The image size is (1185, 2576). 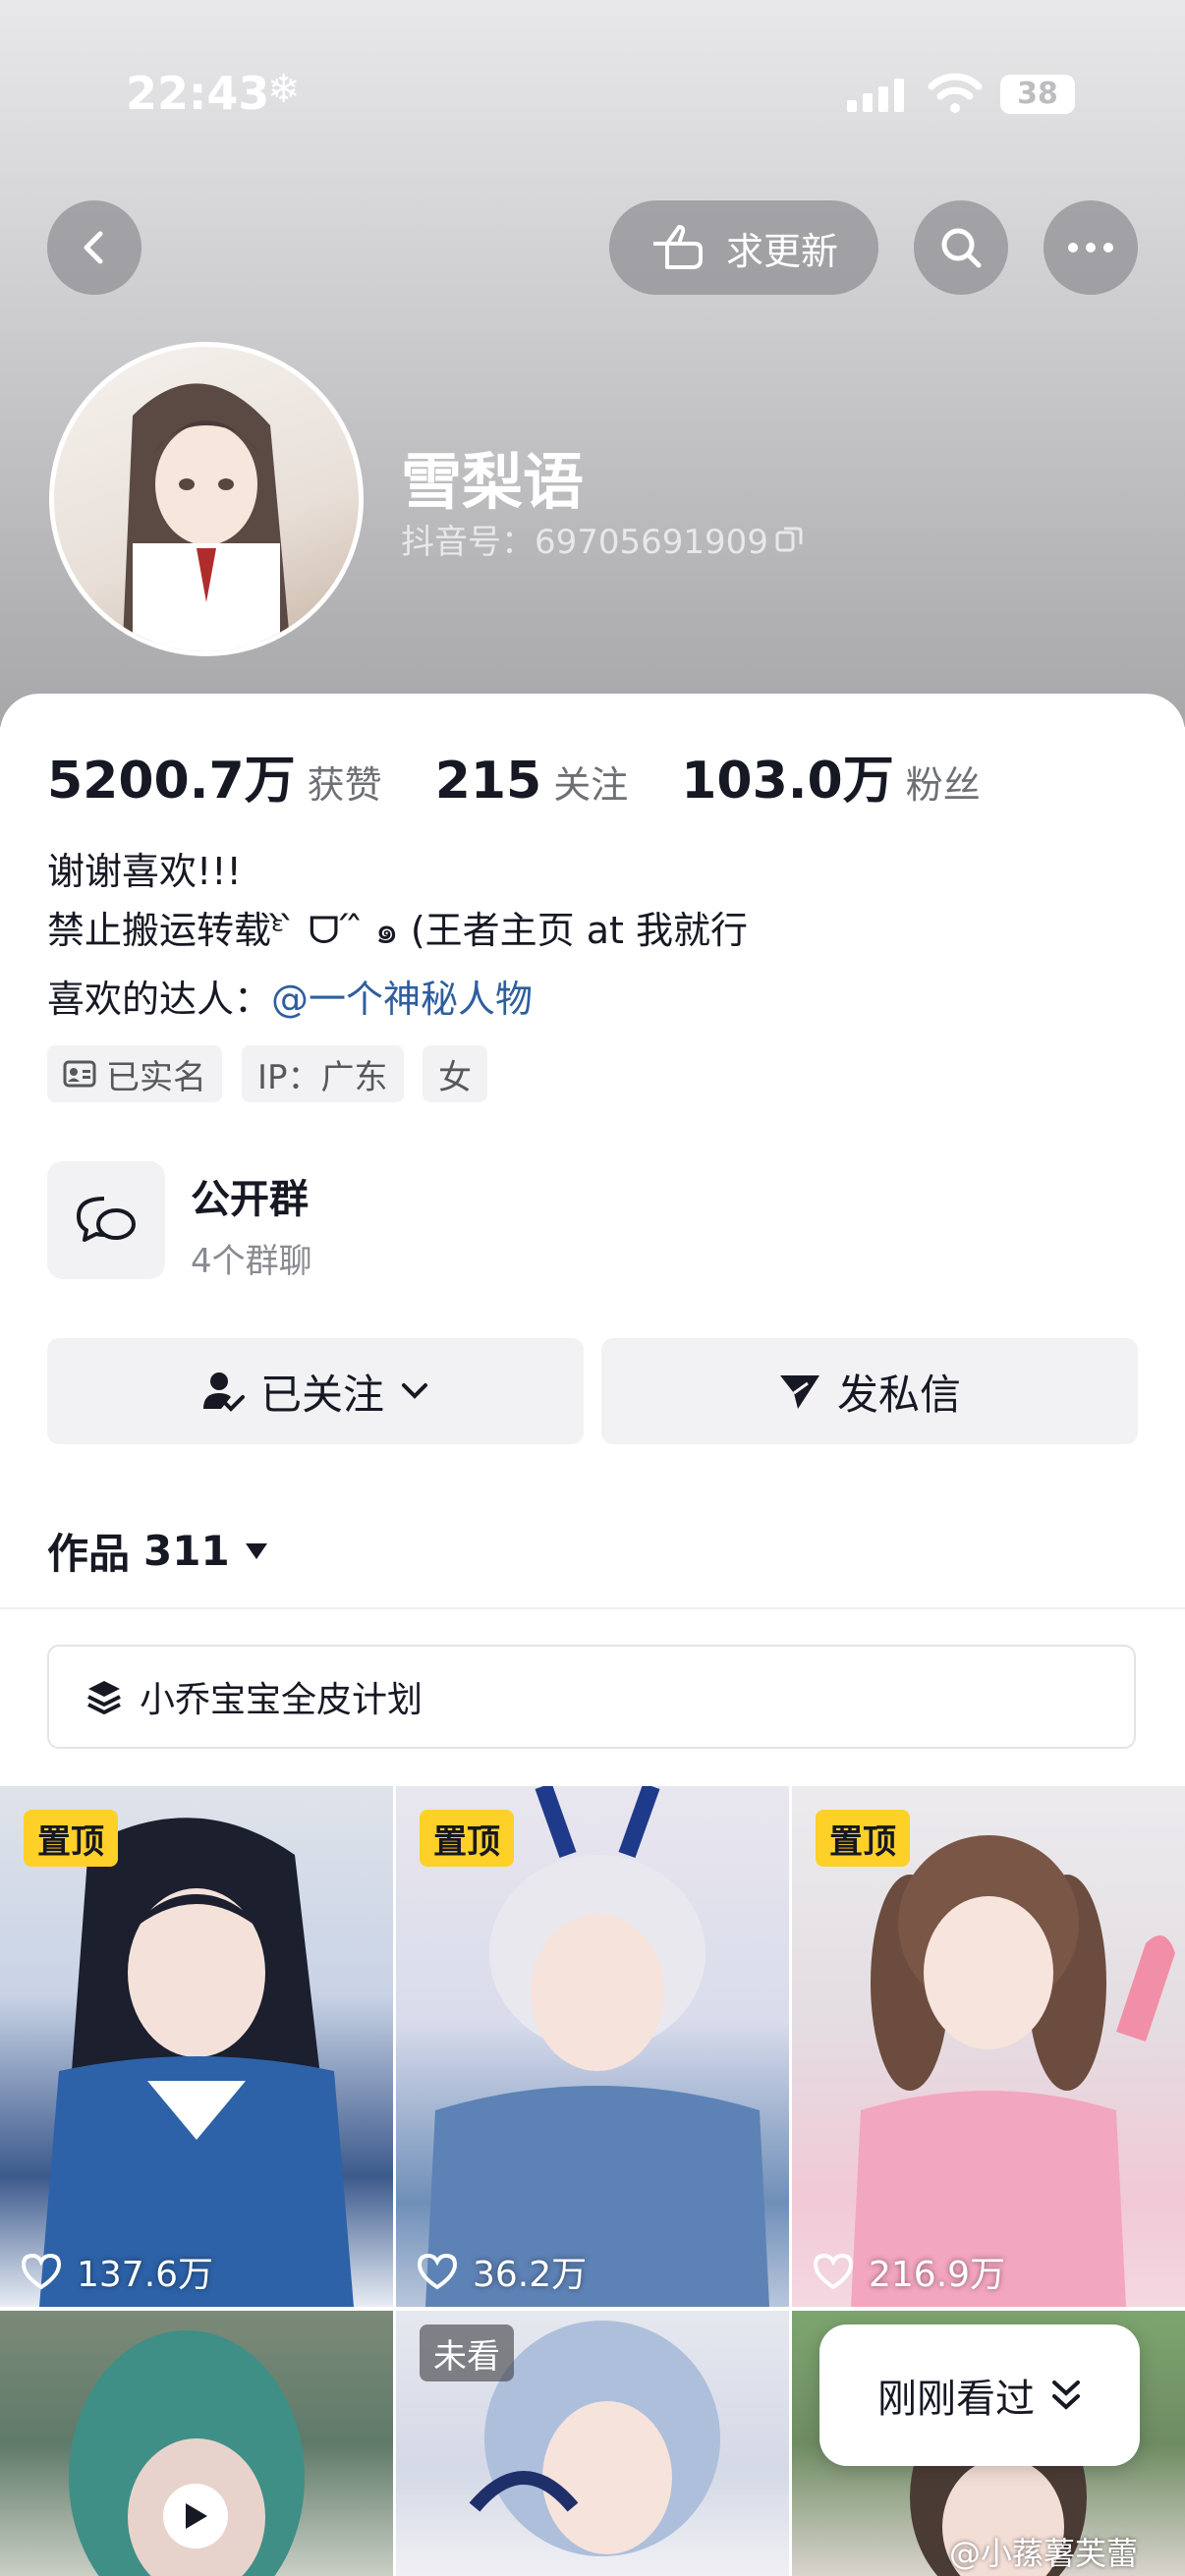 I want to click on more-dots-icon, so click(x=1091, y=247).